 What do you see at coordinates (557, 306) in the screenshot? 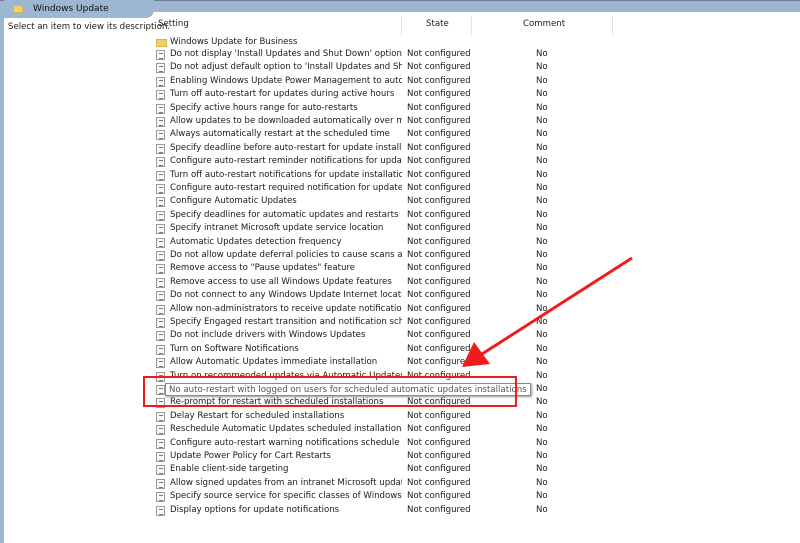
I see `arrow-shaft` at bounding box center [557, 306].